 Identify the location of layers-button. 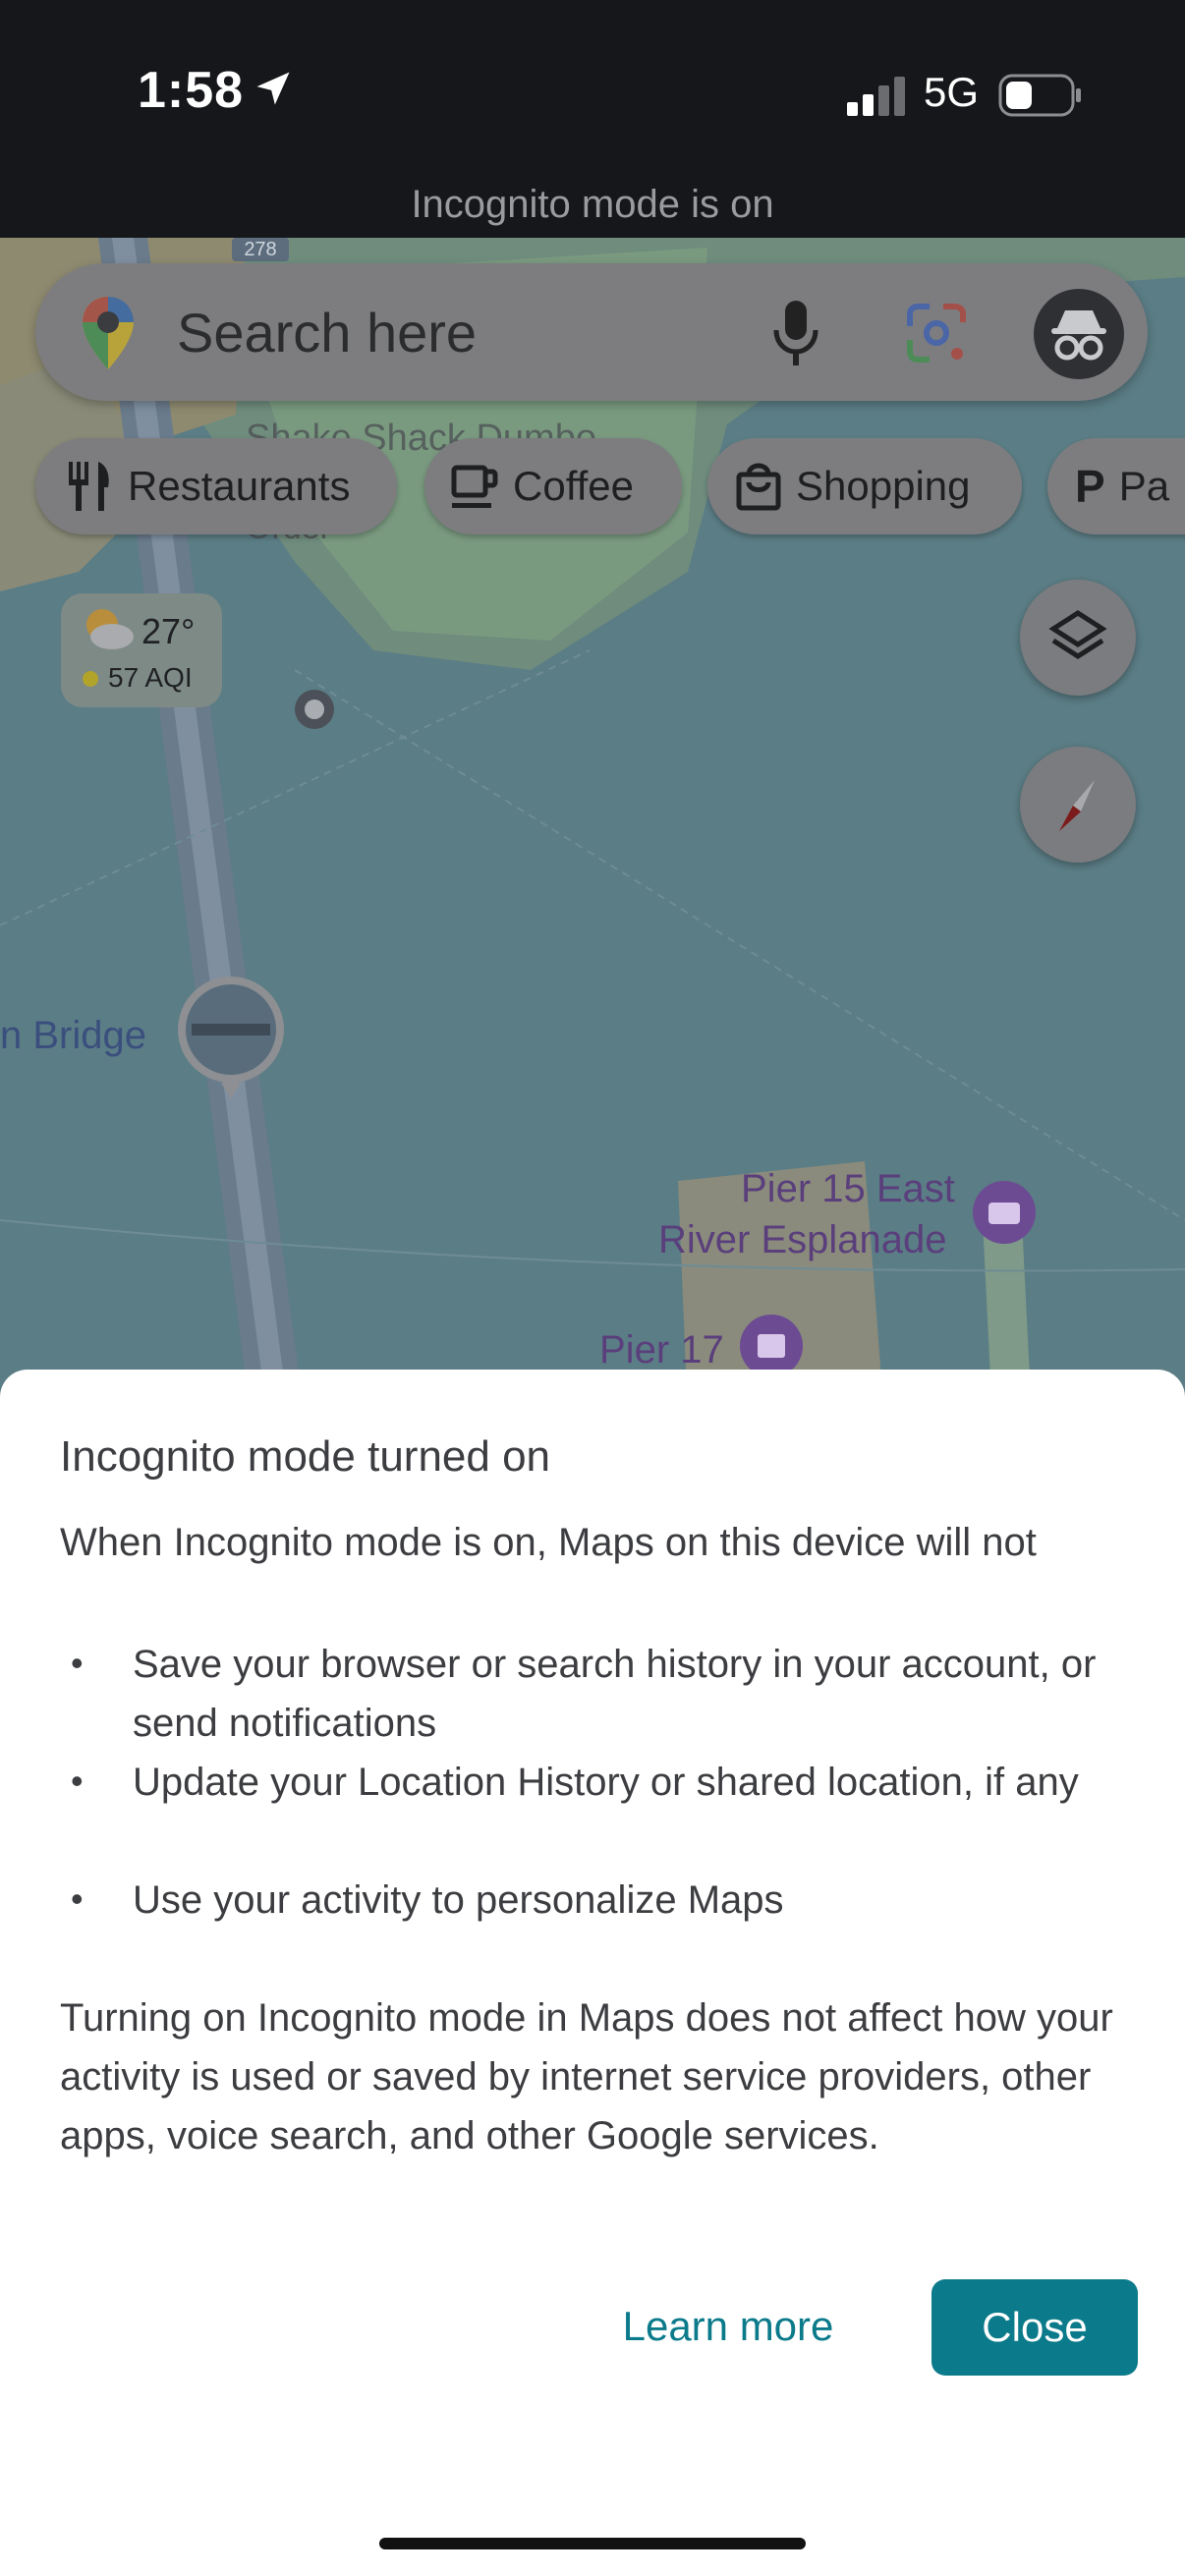
(1078, 638).